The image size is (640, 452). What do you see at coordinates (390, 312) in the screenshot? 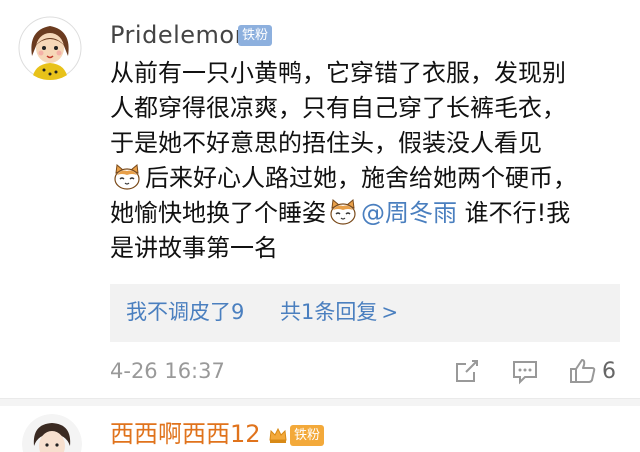
I see `chevron-right-icon: >` at bounding box center [390, 312].